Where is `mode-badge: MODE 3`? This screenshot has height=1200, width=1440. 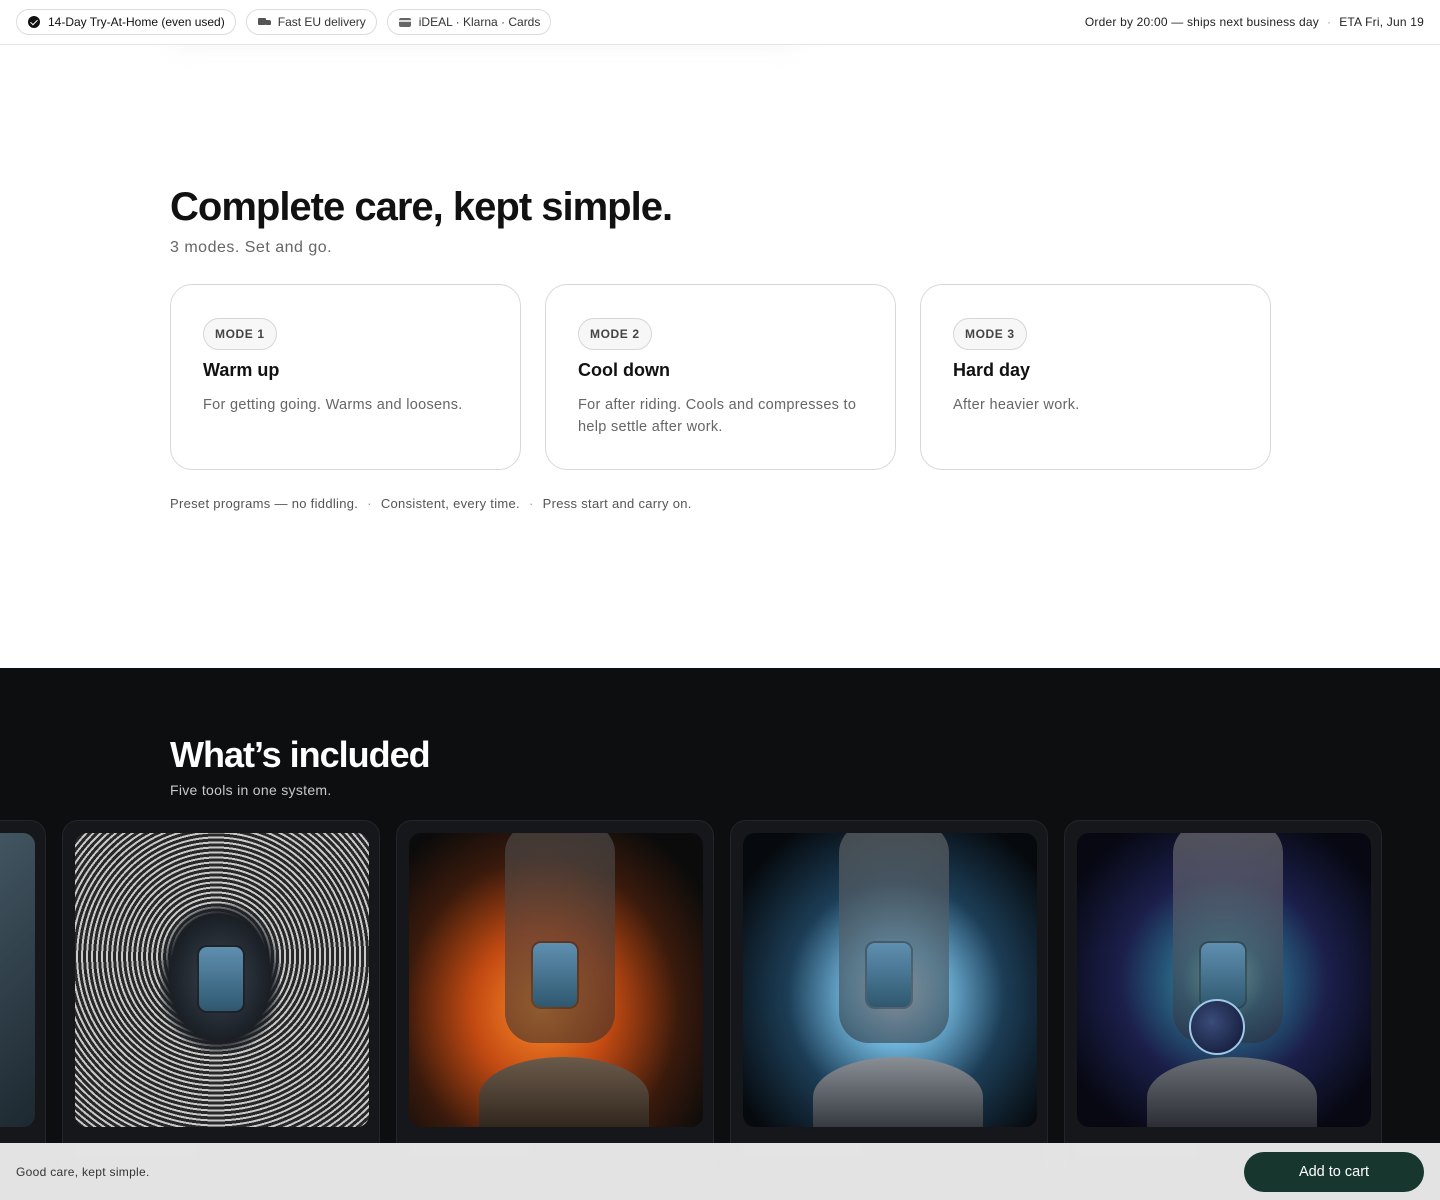 mode-badge: MODE 3 is located at coordinates (990, 334).